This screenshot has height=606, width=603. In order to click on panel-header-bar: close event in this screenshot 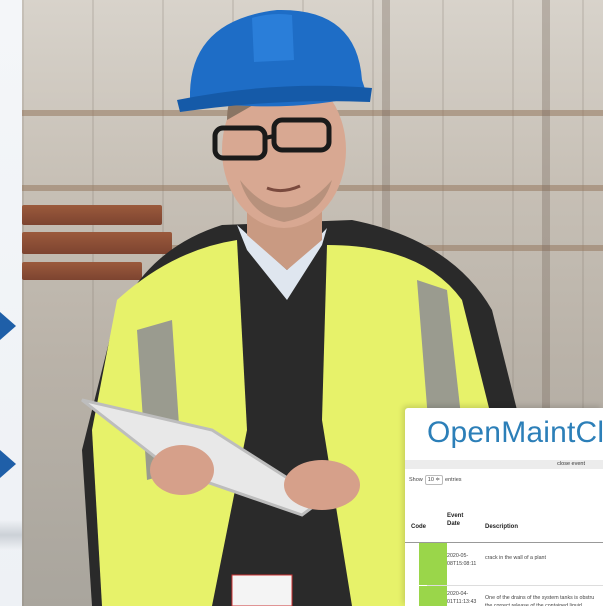, I will do `click(504, 464)`.